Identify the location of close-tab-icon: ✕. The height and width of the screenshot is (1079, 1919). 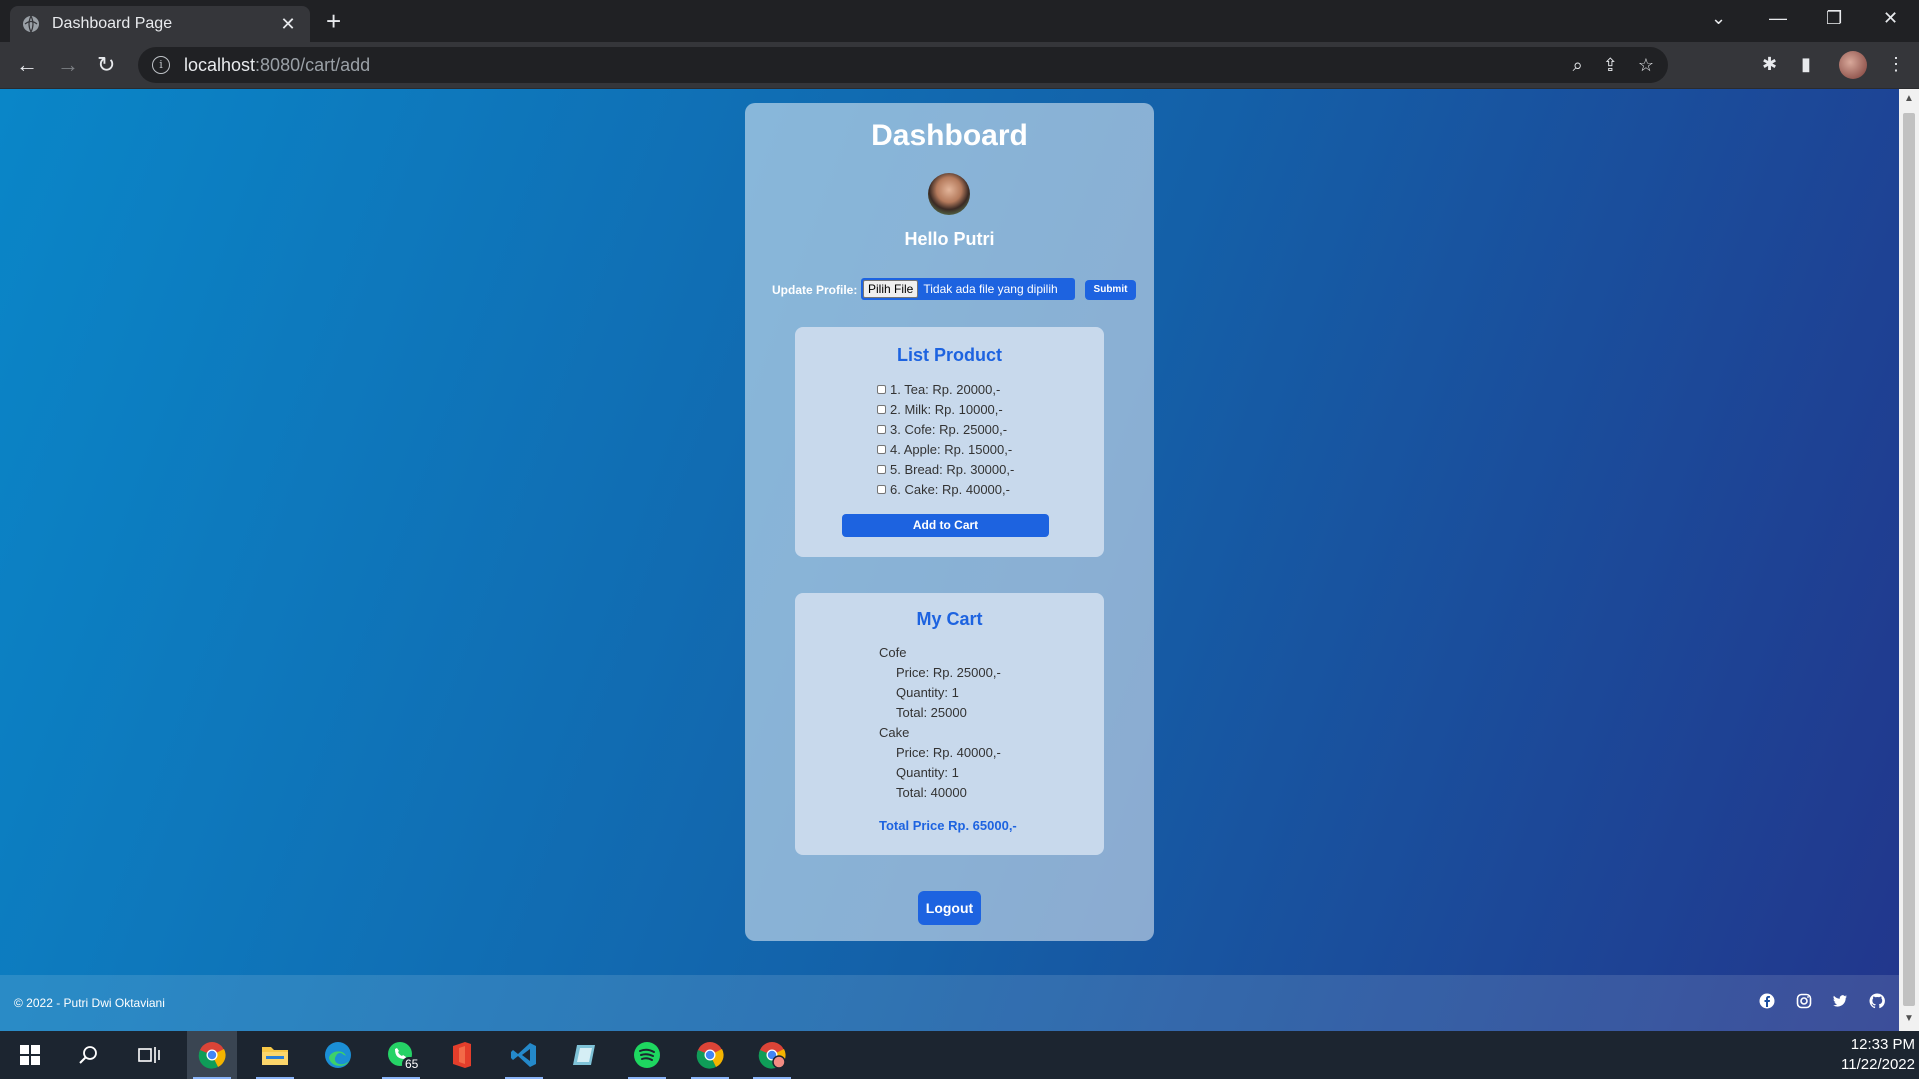
(288, 24).